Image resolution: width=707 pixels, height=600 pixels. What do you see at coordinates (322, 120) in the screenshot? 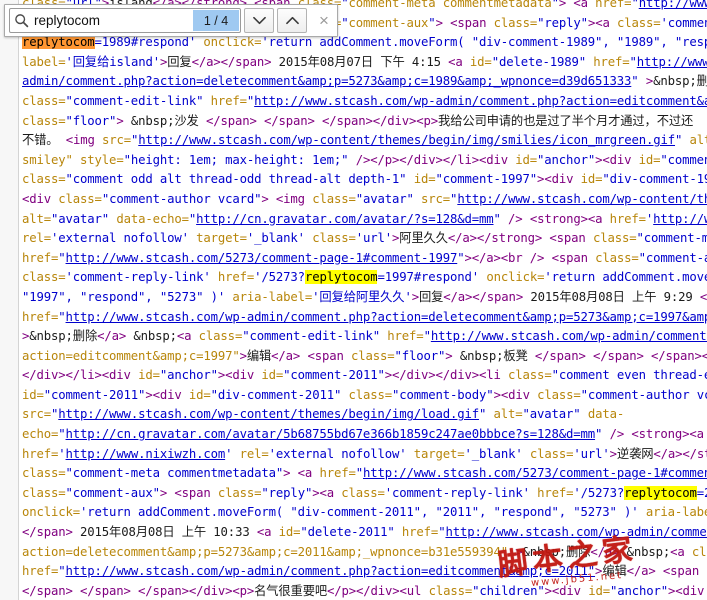
I see `code-token: </span> </span> </span></div><p>` at bounding box center [322, 120].